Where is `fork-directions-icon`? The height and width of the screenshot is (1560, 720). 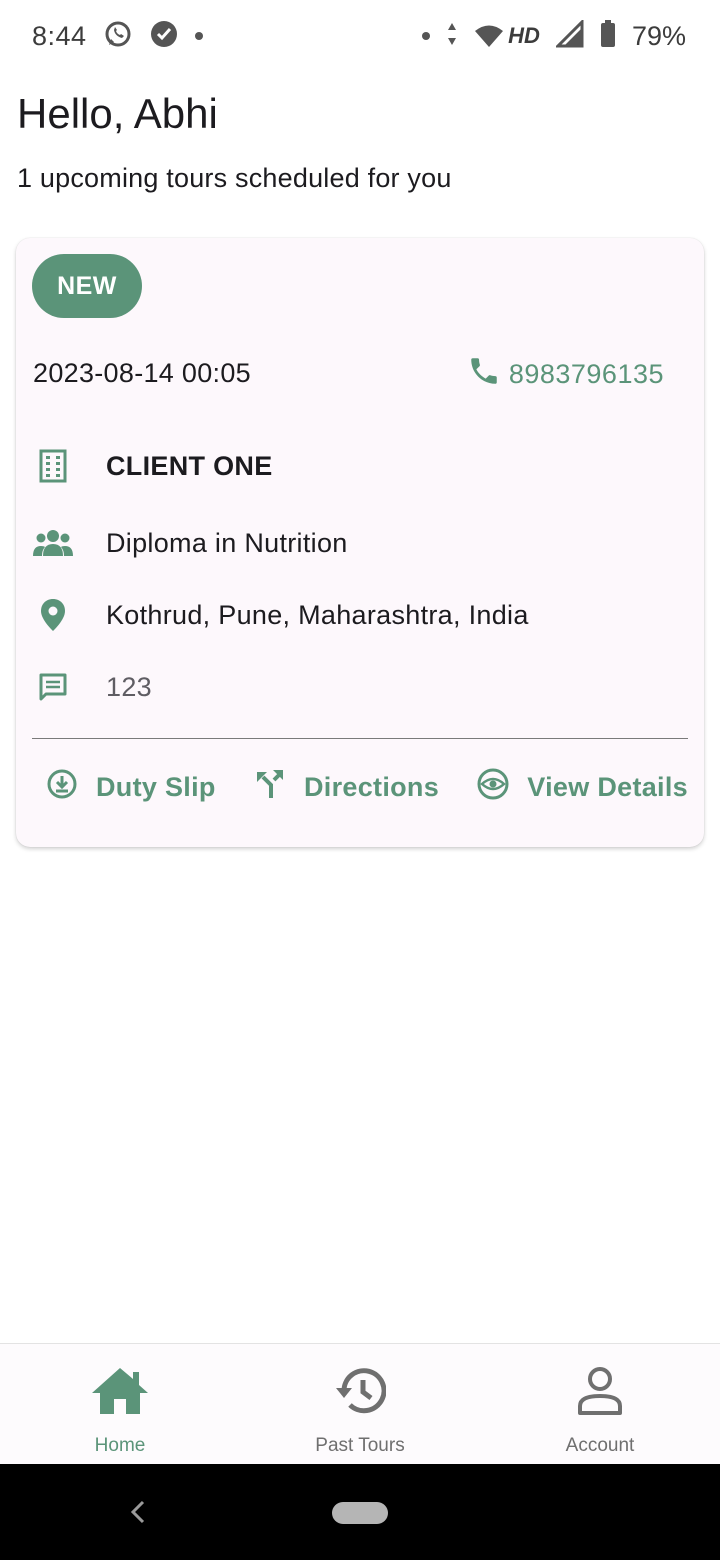 fork-directions-icon is located at coordinates (270, 787).